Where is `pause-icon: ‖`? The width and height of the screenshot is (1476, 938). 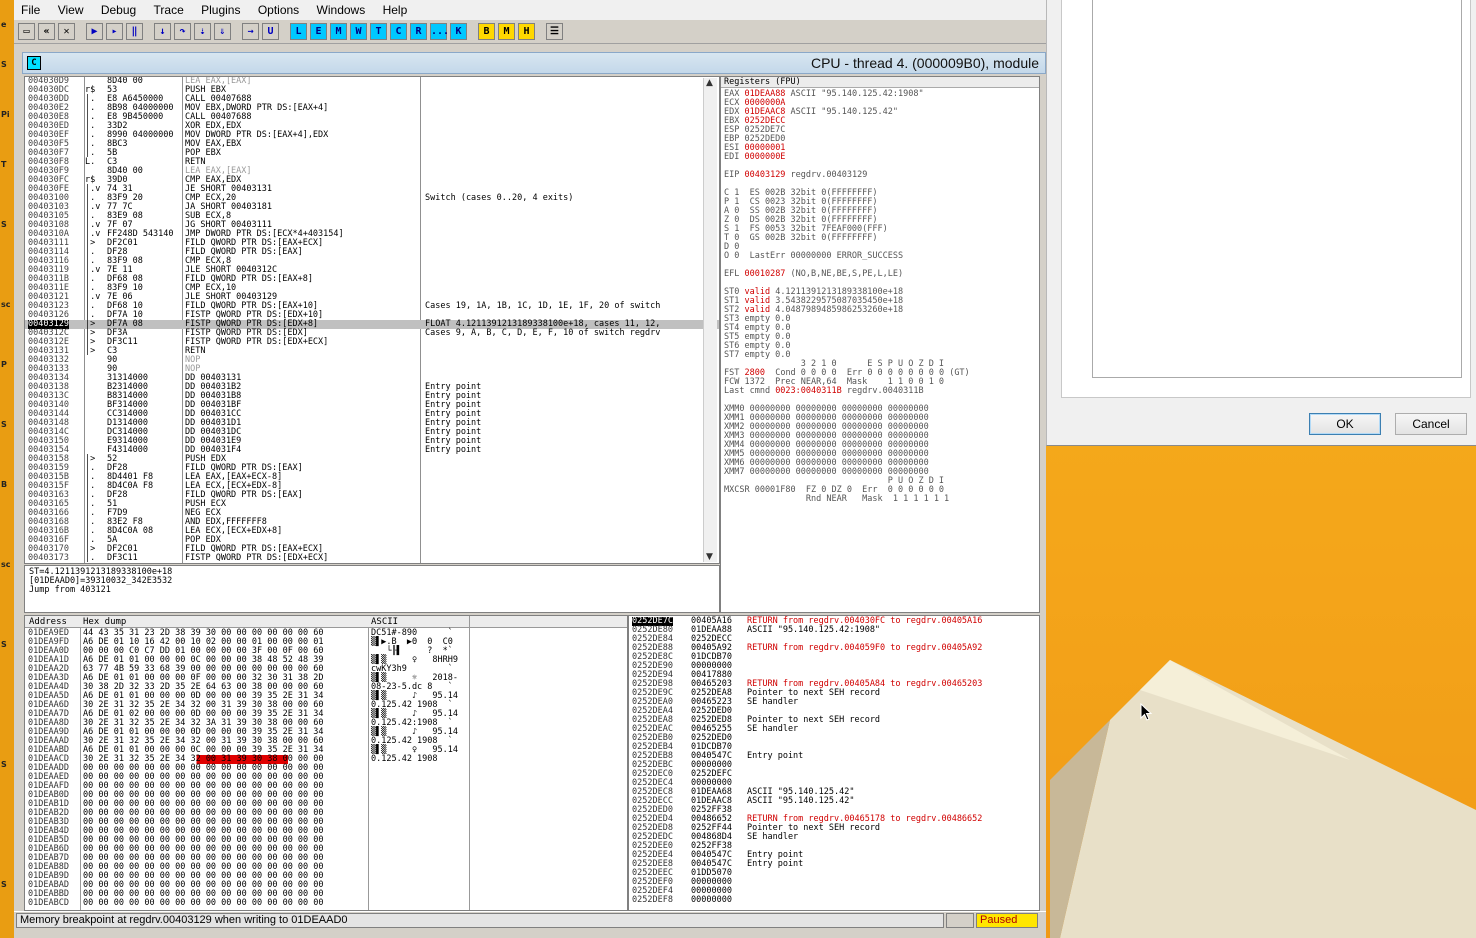 pause-icon: ‖ is located at coordinates (134, 31).